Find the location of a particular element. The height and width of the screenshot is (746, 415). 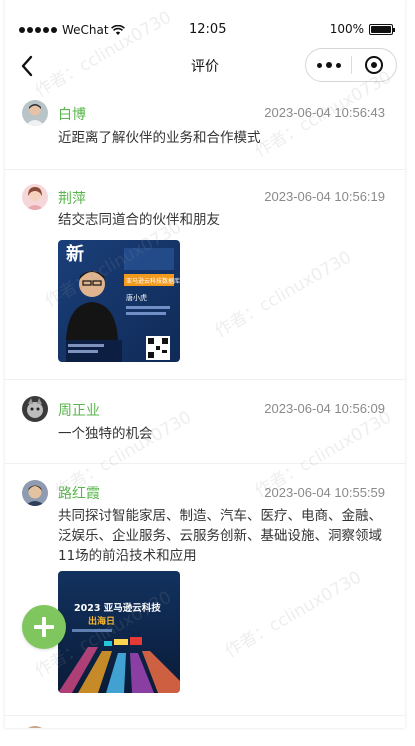

event-poster-image: 新 亚马逊云科技数据库 唐小虎 is located at coordinates (119, 301).